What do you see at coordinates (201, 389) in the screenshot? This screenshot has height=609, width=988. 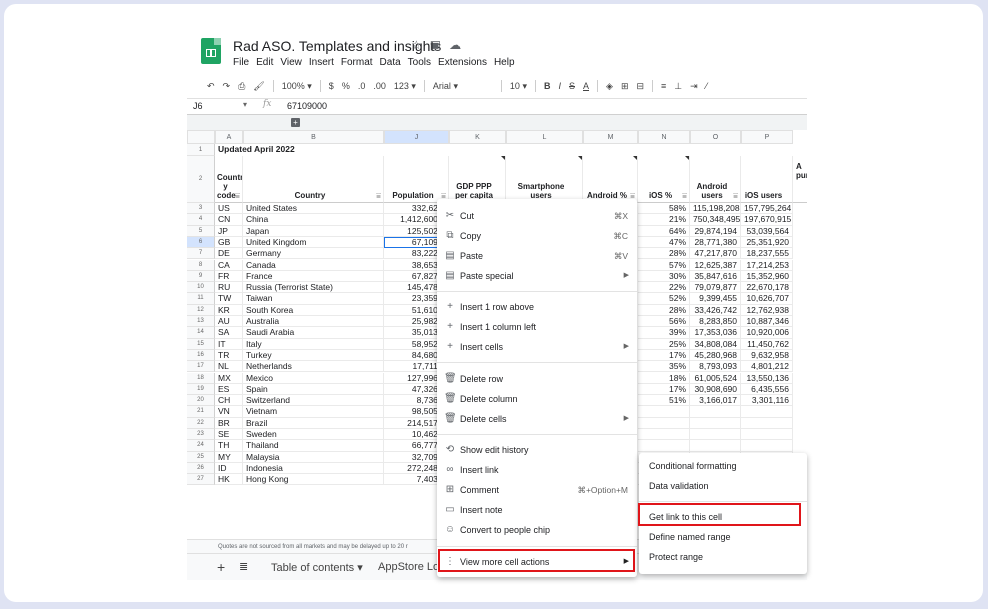 I see `row-header: 19` at bounding box center [201, 389].